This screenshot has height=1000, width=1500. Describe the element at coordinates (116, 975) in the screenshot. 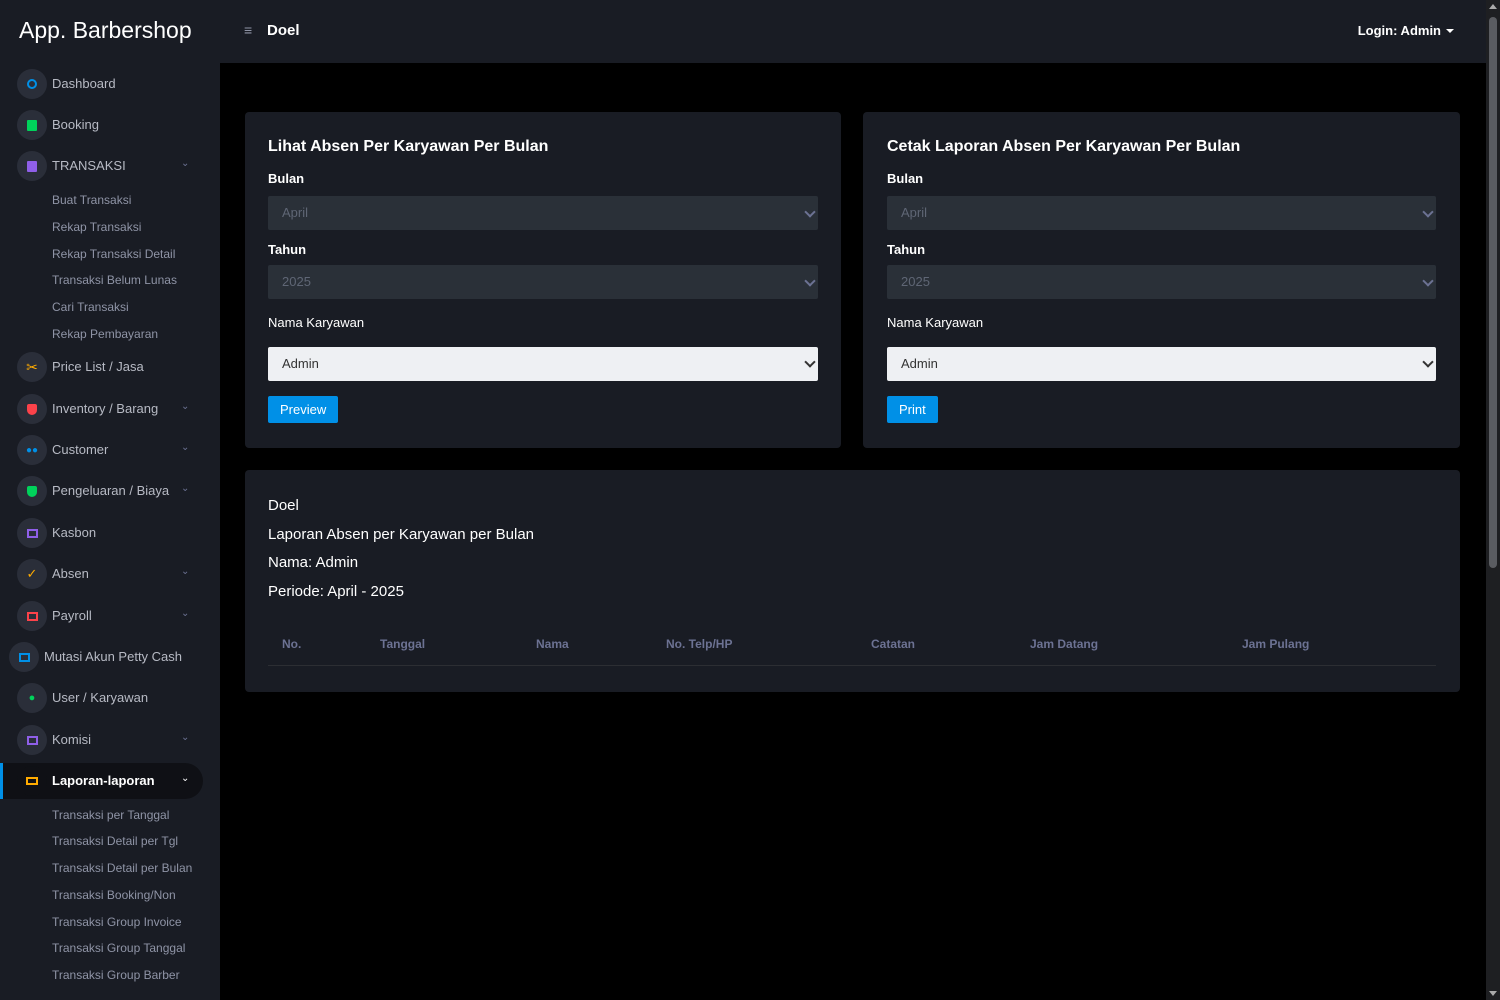

I see `sidebar-subitem-transaksi-group-barber: Transaksi Group Barber` at that location.